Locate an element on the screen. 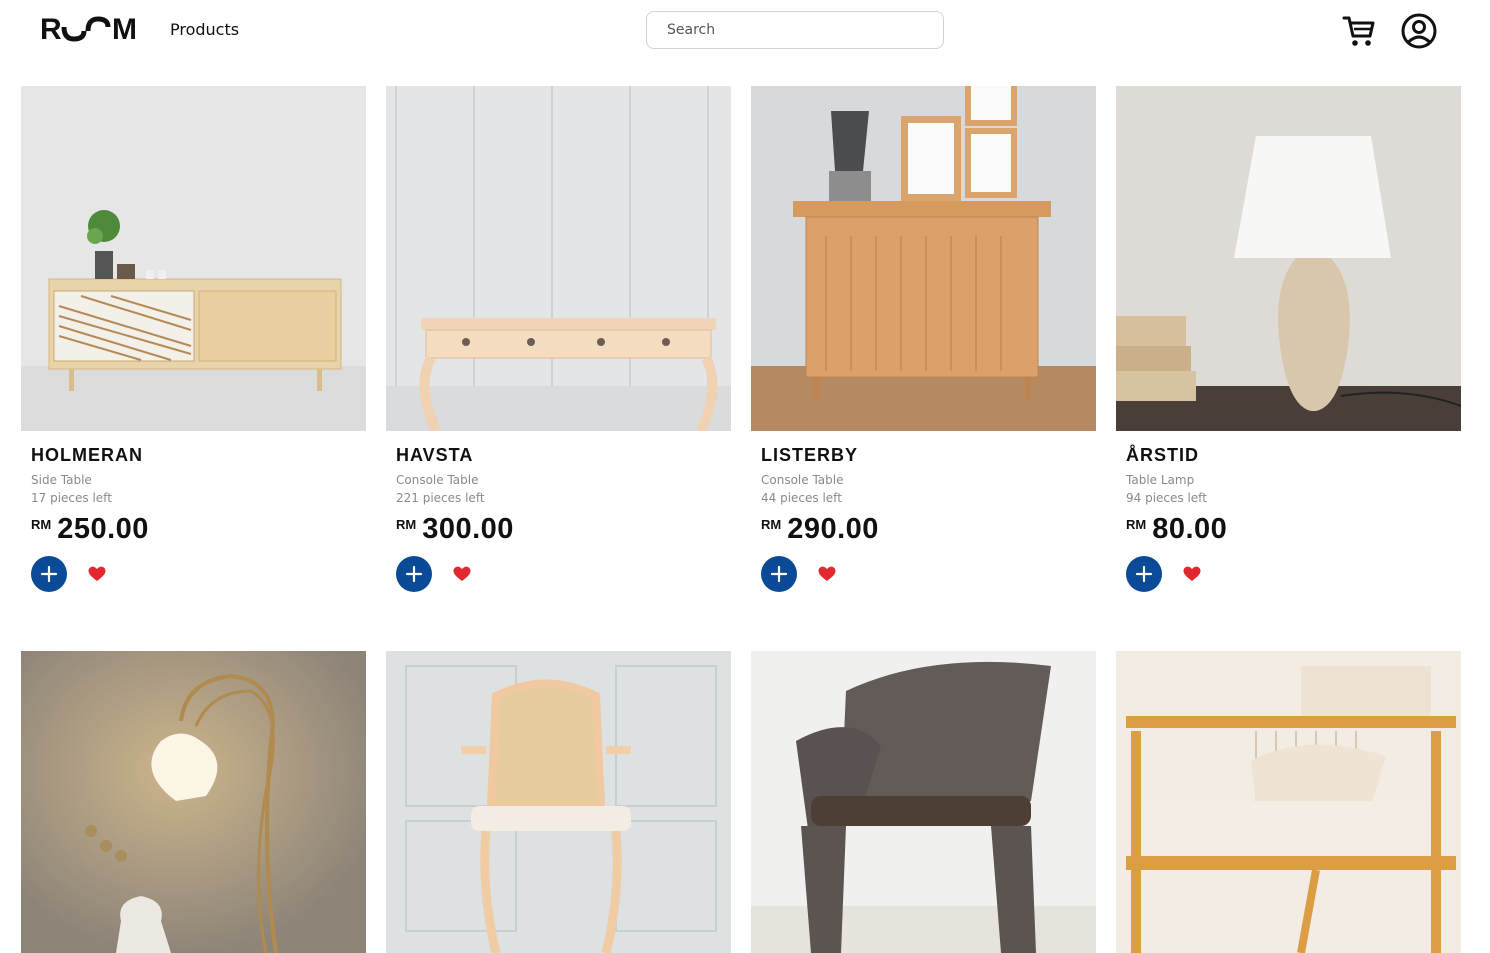 This screenshot has width=1490, height=953. product-stock: 17 pieces left is located at coordinates (71, 498).